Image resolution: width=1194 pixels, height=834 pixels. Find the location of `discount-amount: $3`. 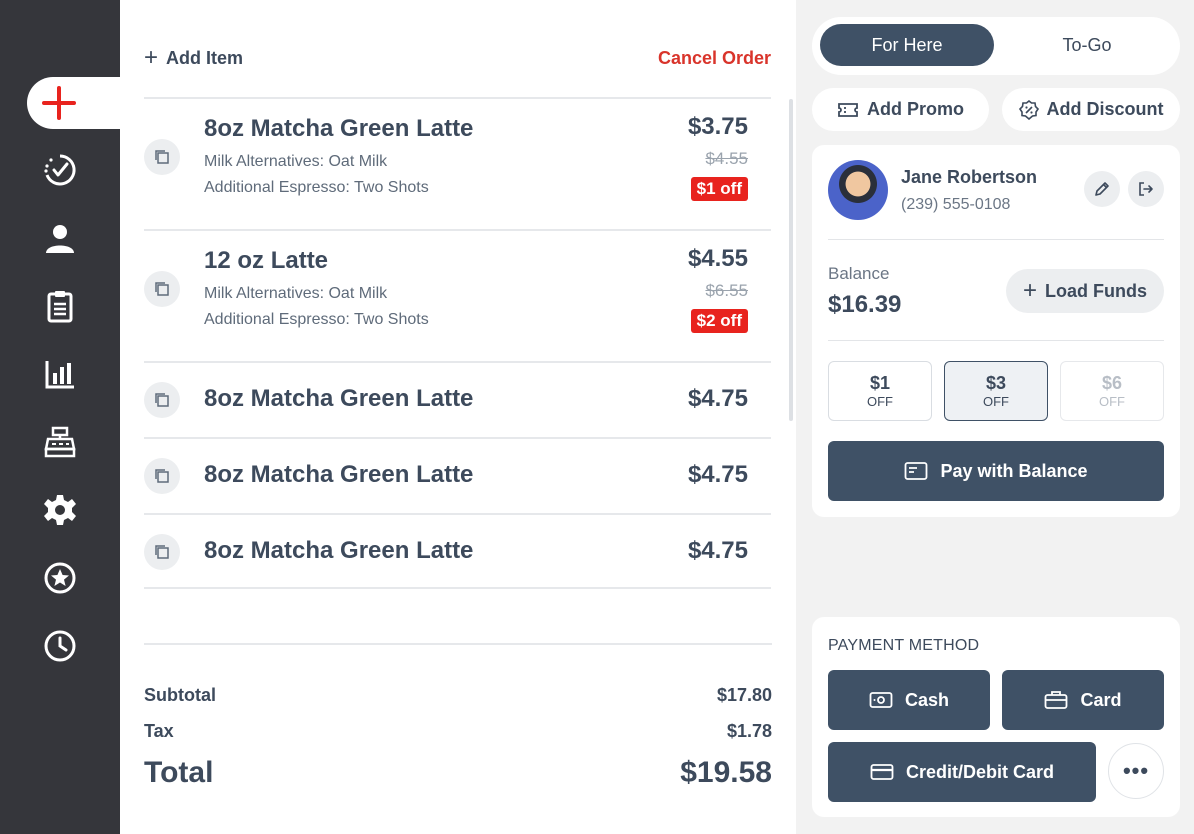

discount-amount: $3 is located at coordinates (996, 383).